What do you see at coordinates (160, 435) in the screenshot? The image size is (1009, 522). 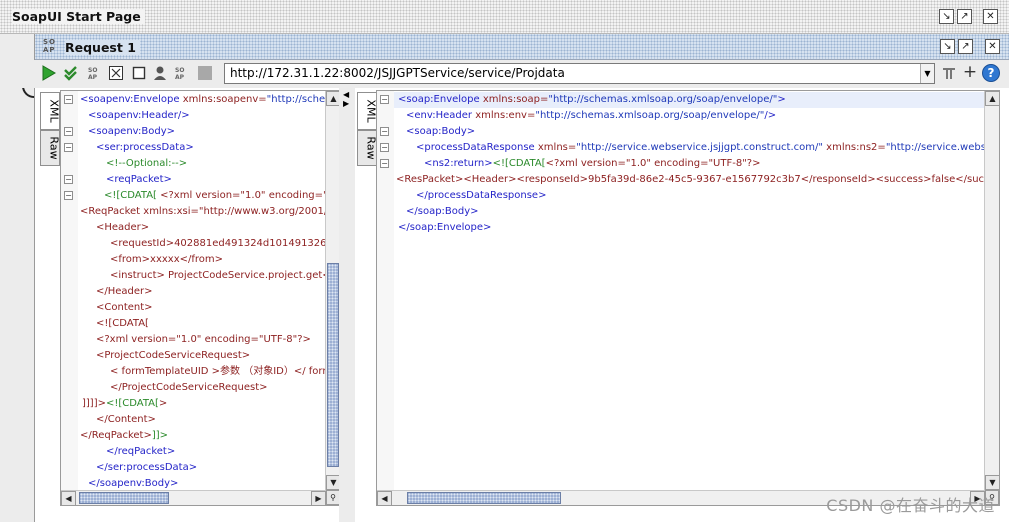 I see `code-token: ]]>` at bounding box center [160, 435].